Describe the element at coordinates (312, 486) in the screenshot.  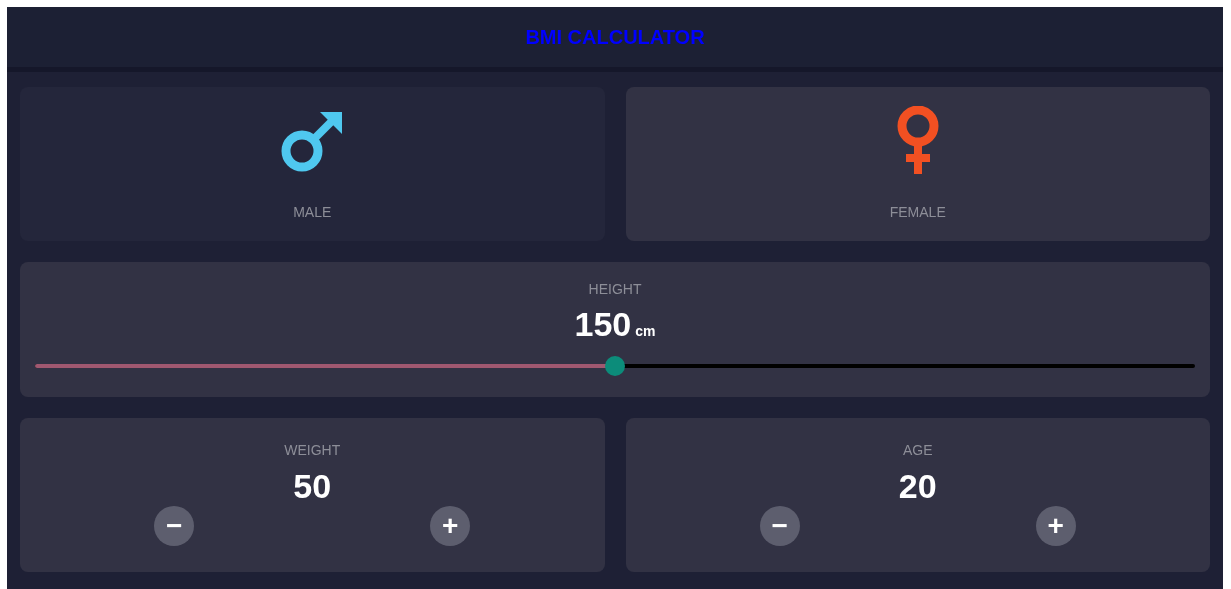
I see `counter-value: 50` at that location.